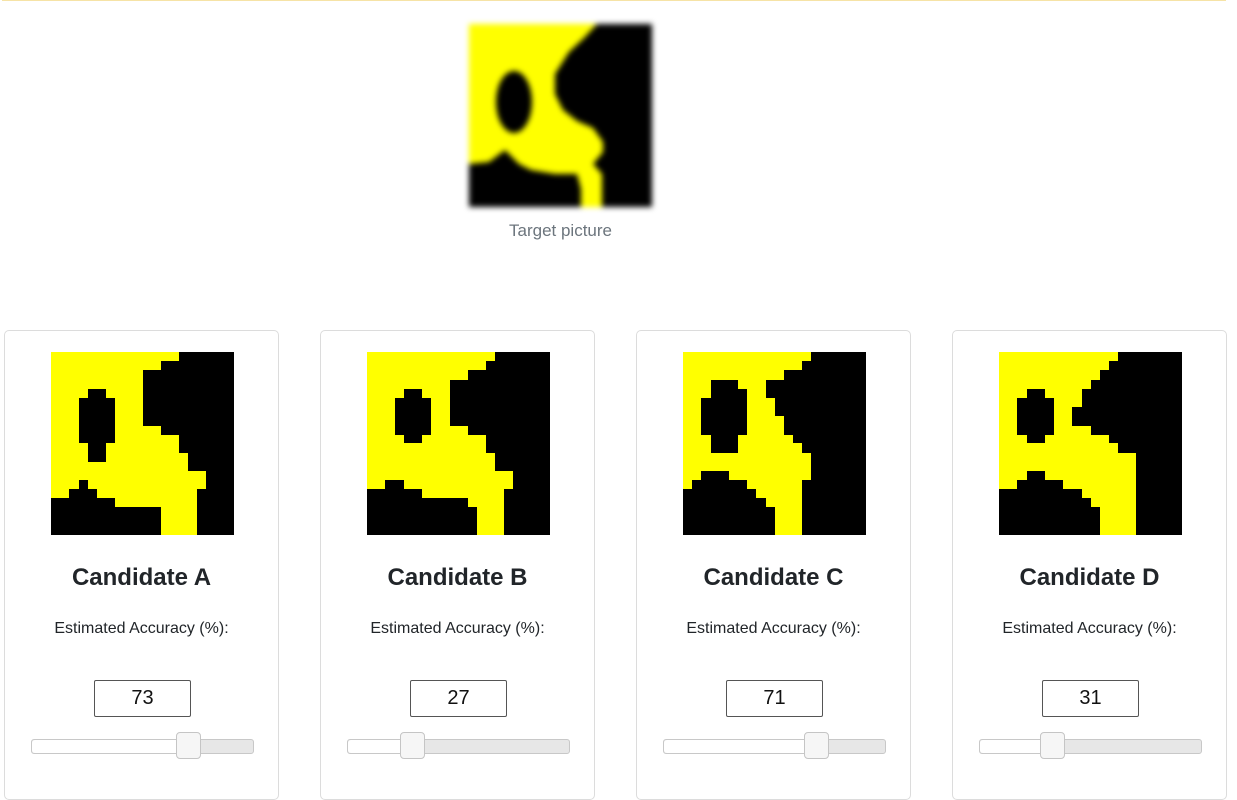  I want to click on candidate-b-picture, so click(458, 443).